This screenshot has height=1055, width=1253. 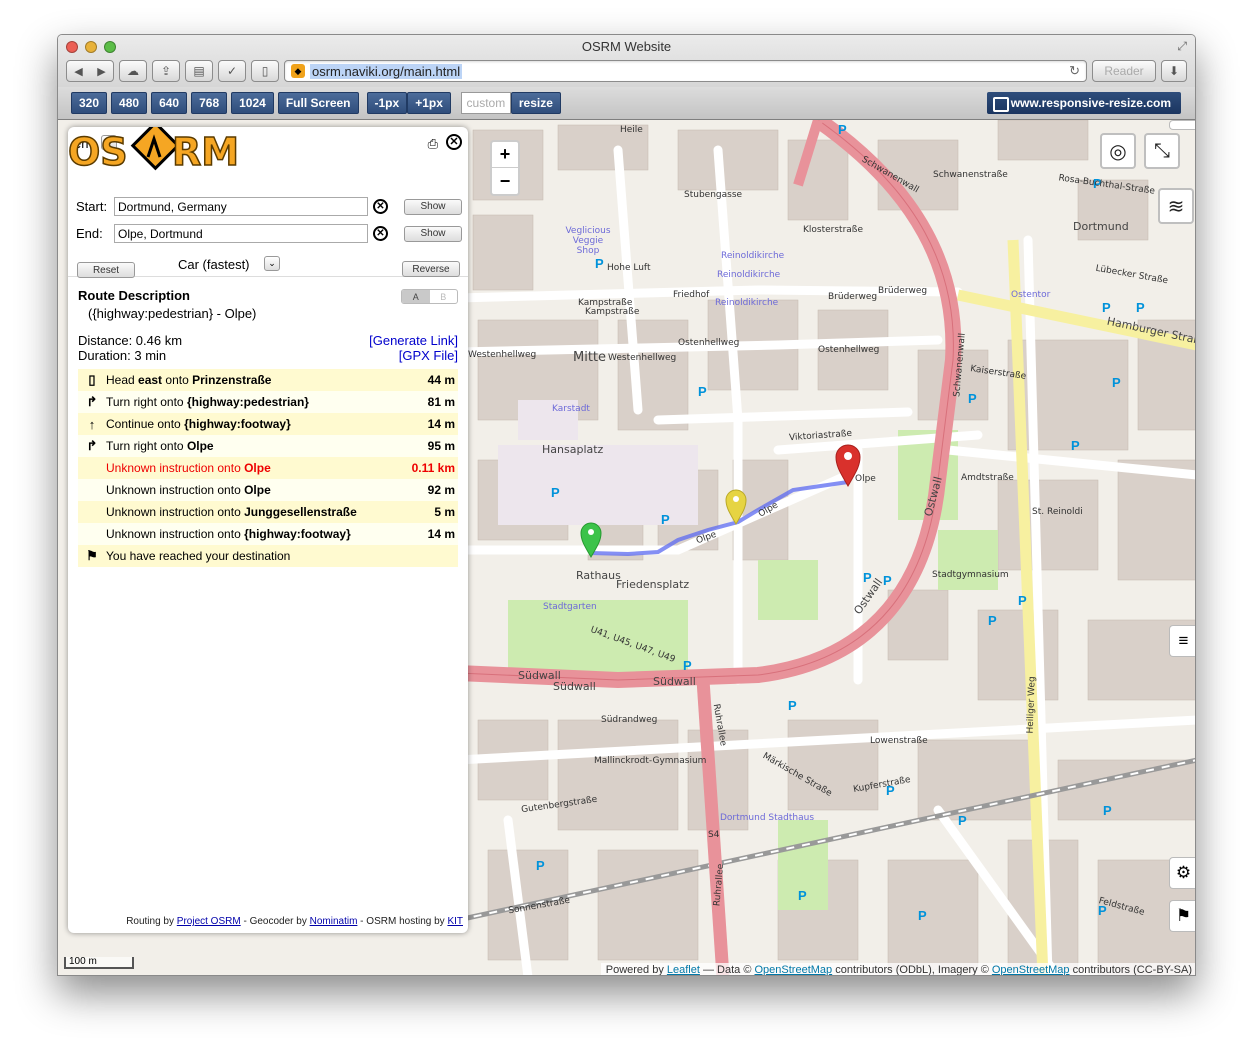 What do you see at coordinates (1124, 71) in the screenshot?
I see `reader-button: Reader` at bounding box center [1124, 71].